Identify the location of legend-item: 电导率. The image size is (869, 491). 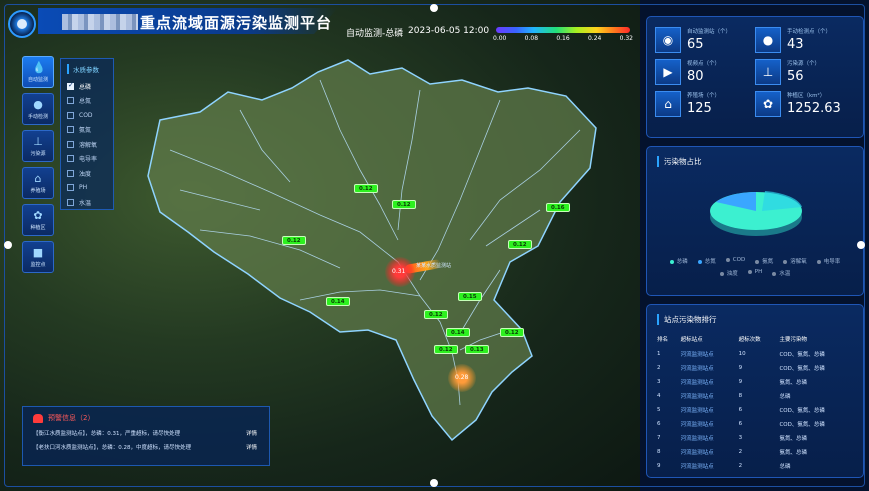
(829, 261).